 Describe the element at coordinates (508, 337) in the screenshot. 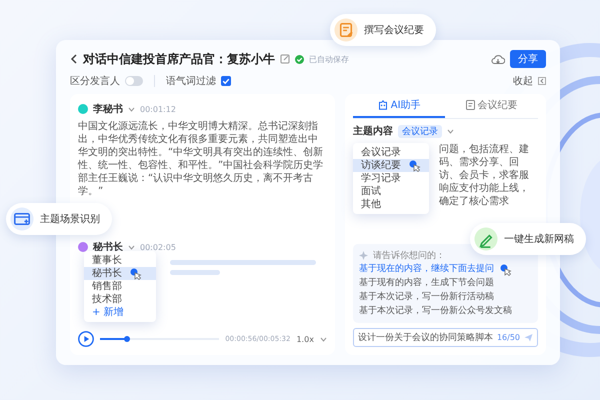

I see `char-counter: 16/50` at that location.